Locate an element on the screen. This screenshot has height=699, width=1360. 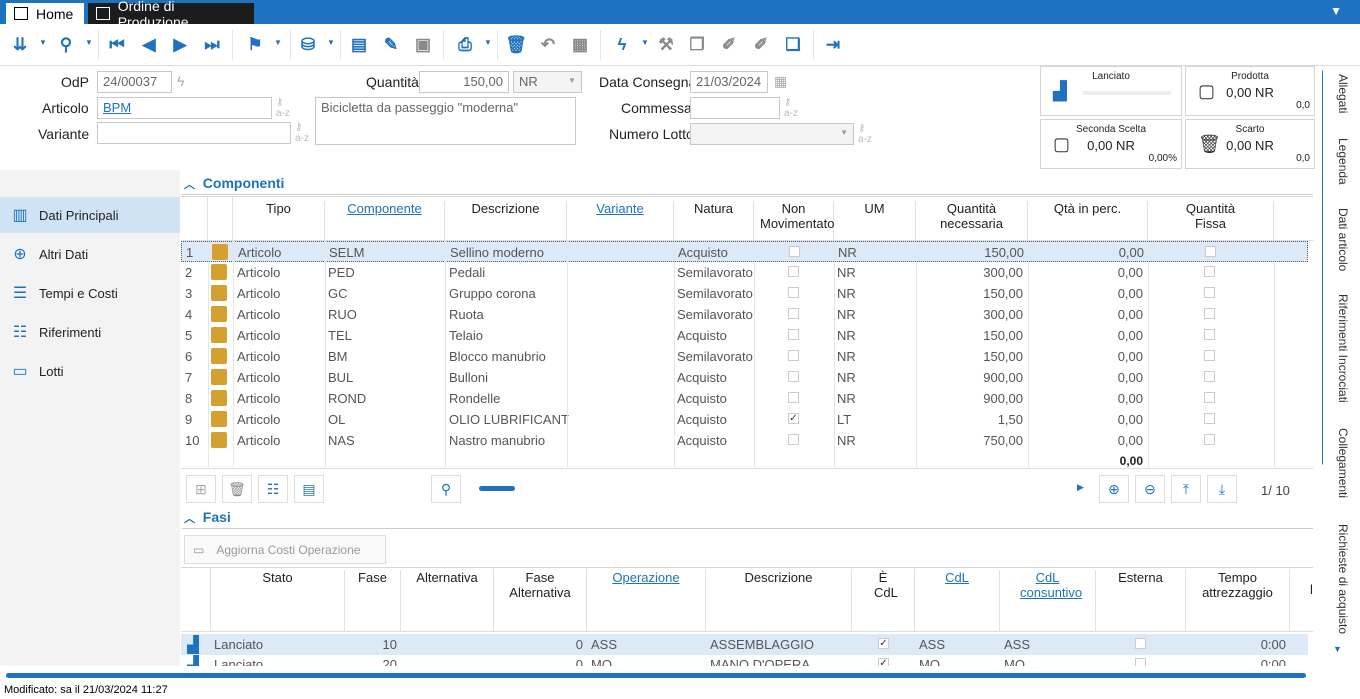
col-non-movimentato: Non Movimentato is located at coordinates (794, 221).